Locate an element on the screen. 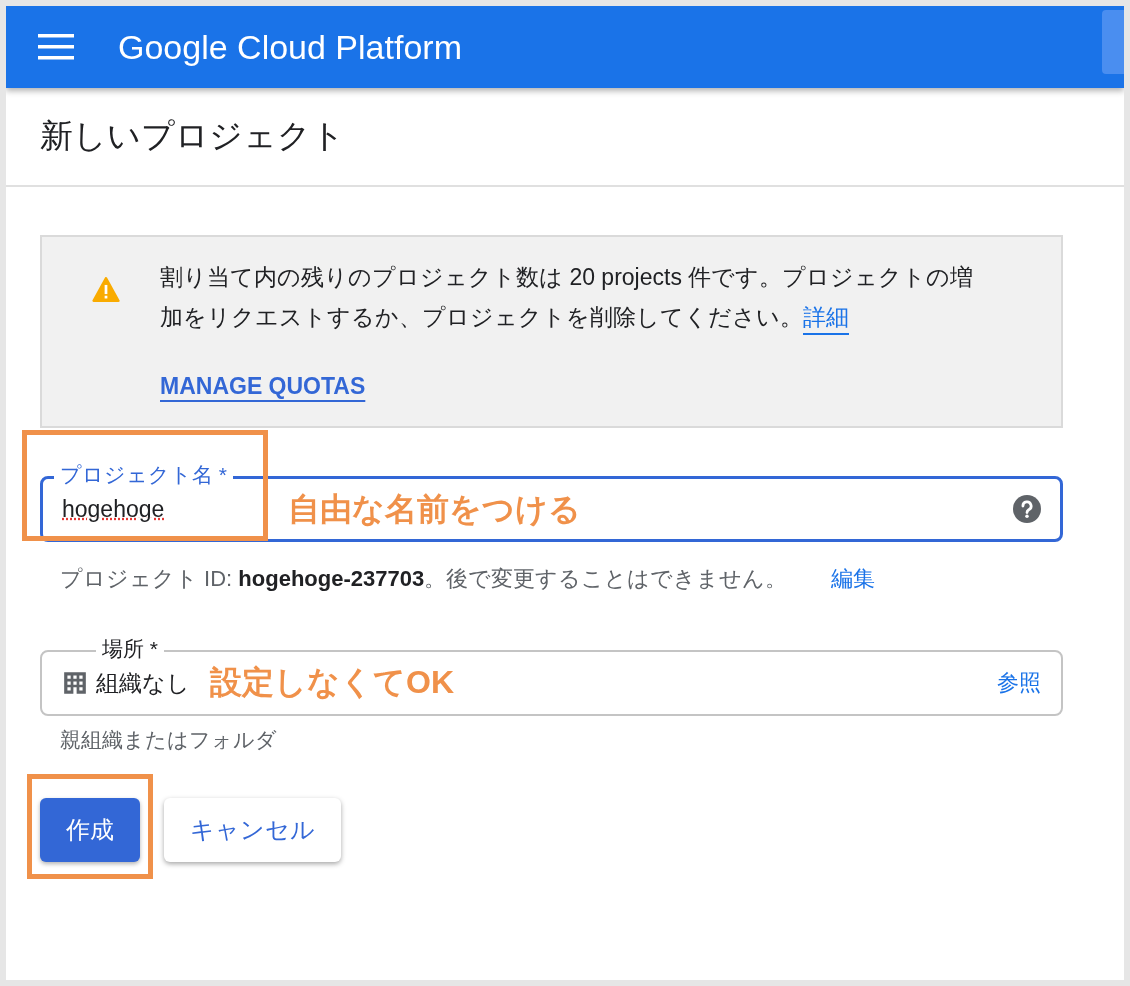 The image size is (1130, 986). field-value: hogehoge is located at coordinates (114, 509).